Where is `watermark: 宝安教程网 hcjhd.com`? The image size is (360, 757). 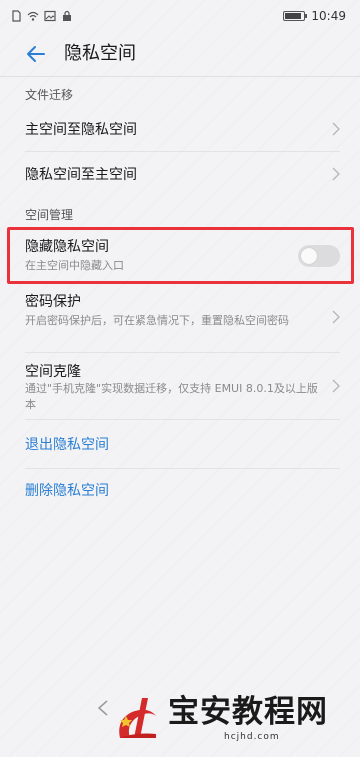
watermark: 宝安教程网 hcjhd.com is located at coordinates (232, 721).